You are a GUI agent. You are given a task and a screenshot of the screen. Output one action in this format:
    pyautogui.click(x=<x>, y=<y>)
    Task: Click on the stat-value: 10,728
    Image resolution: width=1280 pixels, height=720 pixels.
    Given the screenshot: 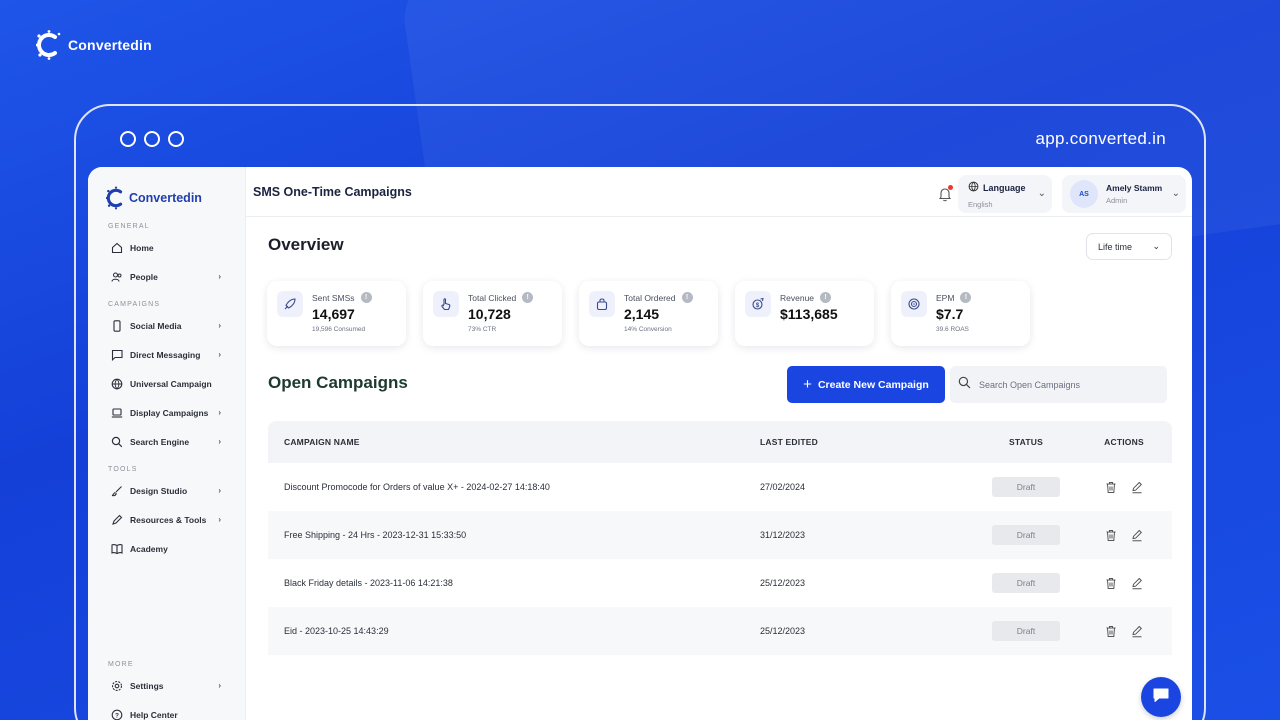 What is the action you would take?
    pyautogui.click(x=489, y=314)
    